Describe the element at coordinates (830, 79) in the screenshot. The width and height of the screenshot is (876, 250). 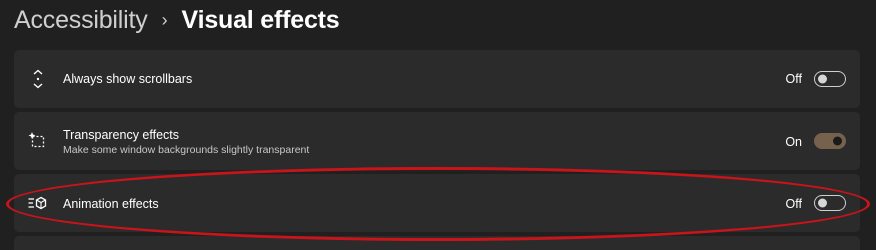
I see `always-show-scrollbars-toggle` at that location.